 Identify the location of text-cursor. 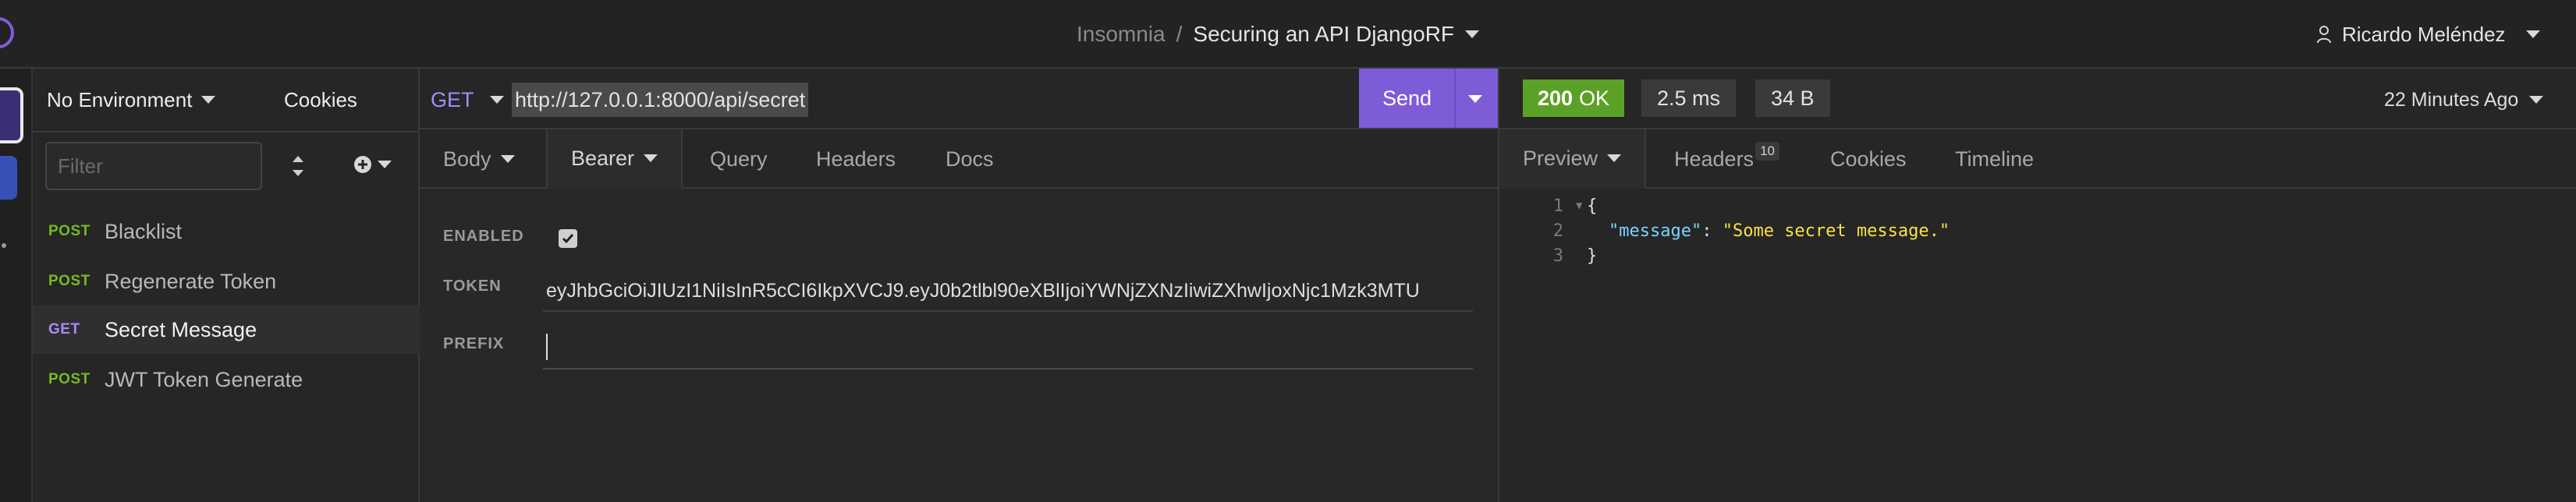
(547, 347).